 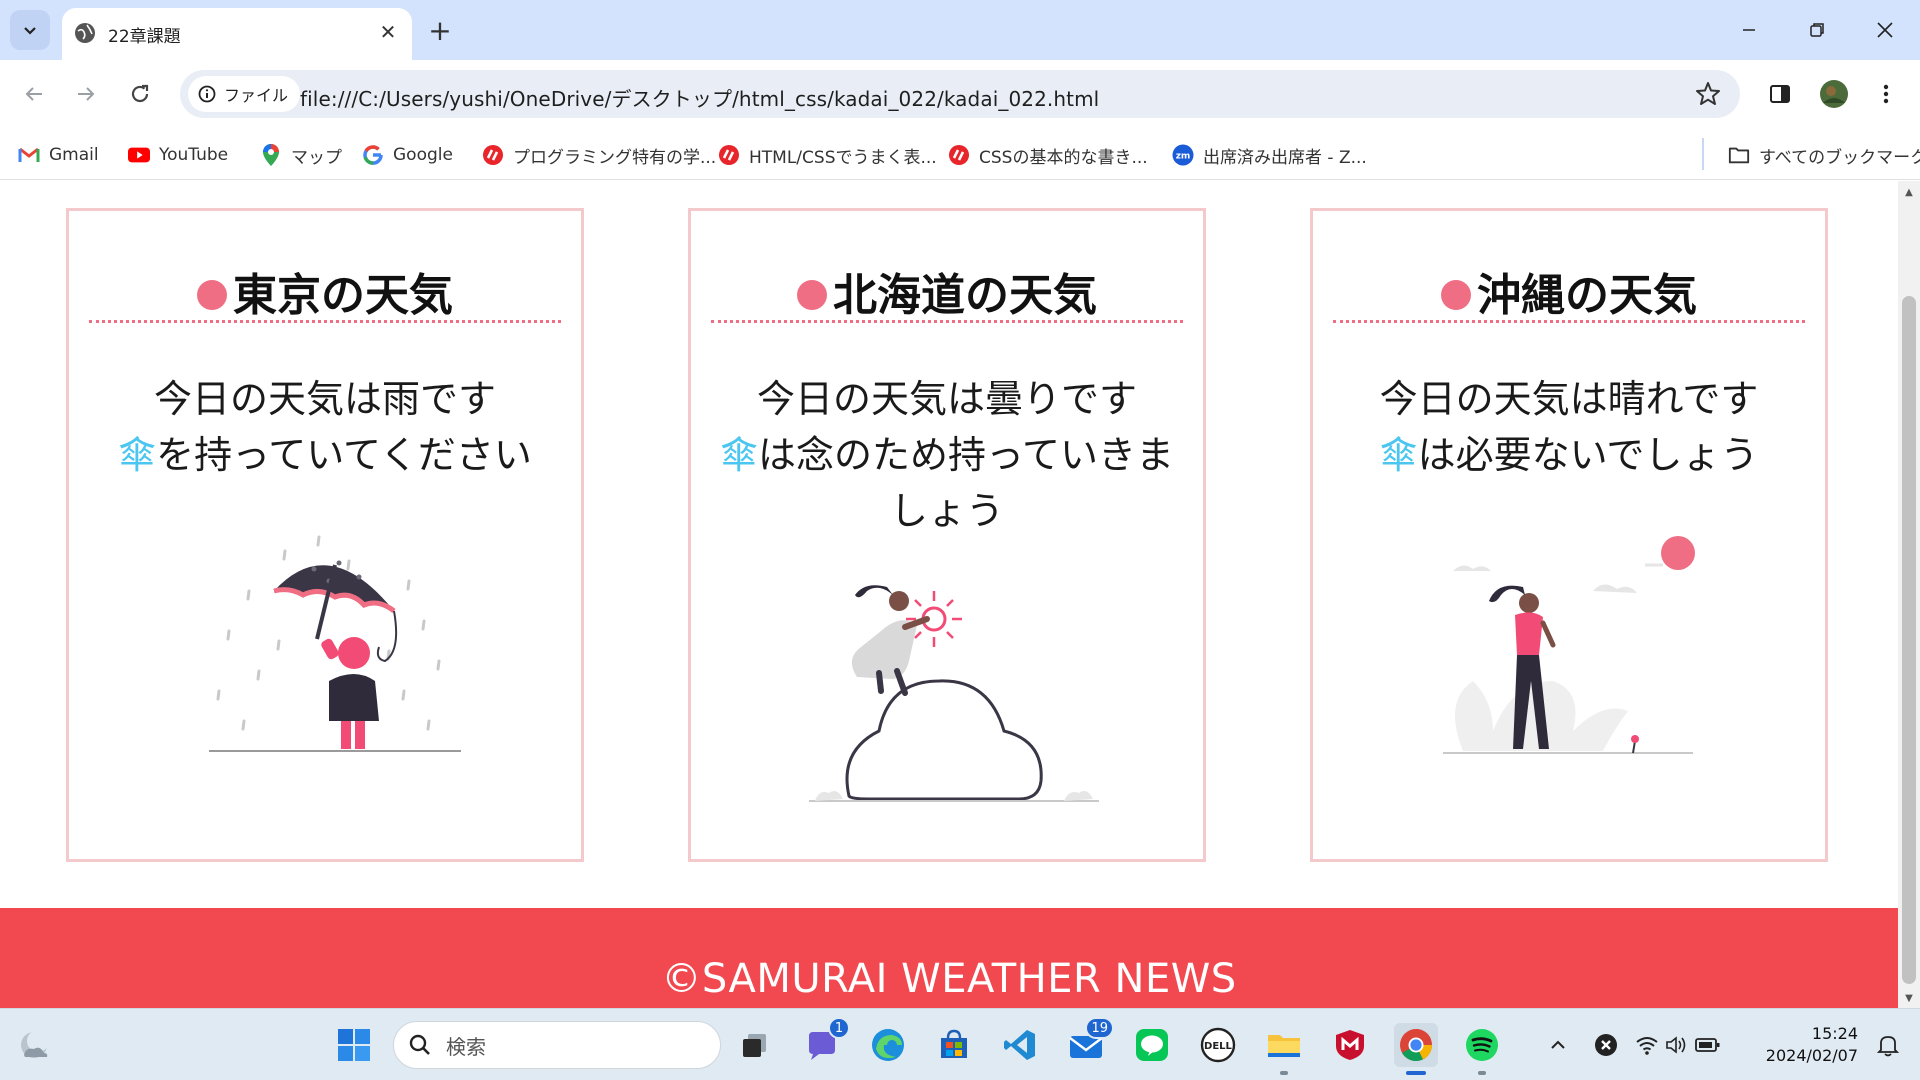 I want to click on start-button, so click(x=354, y=1045).